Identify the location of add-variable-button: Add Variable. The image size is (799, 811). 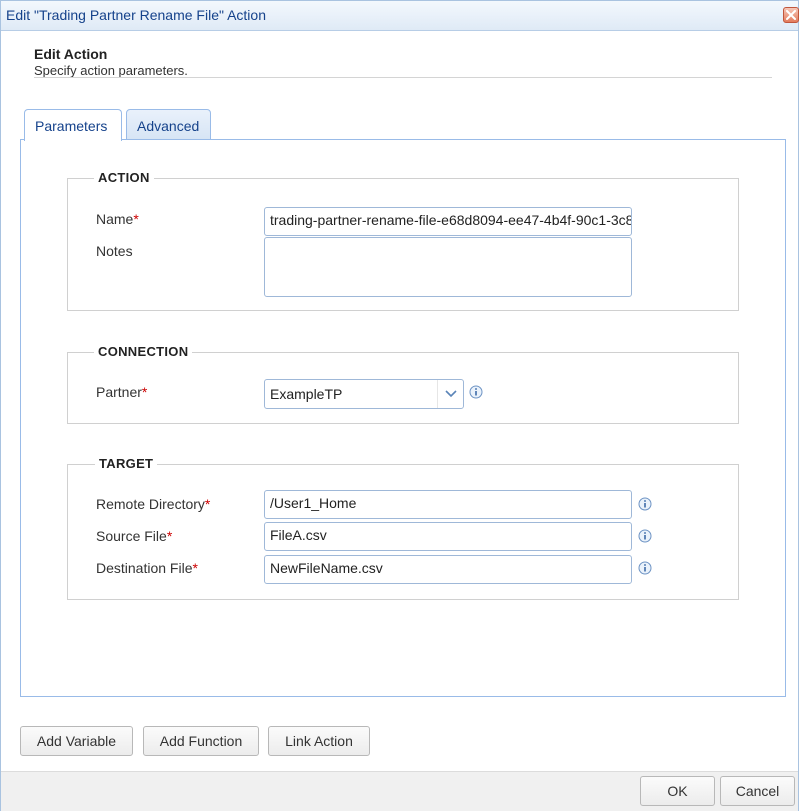
(76, 741).